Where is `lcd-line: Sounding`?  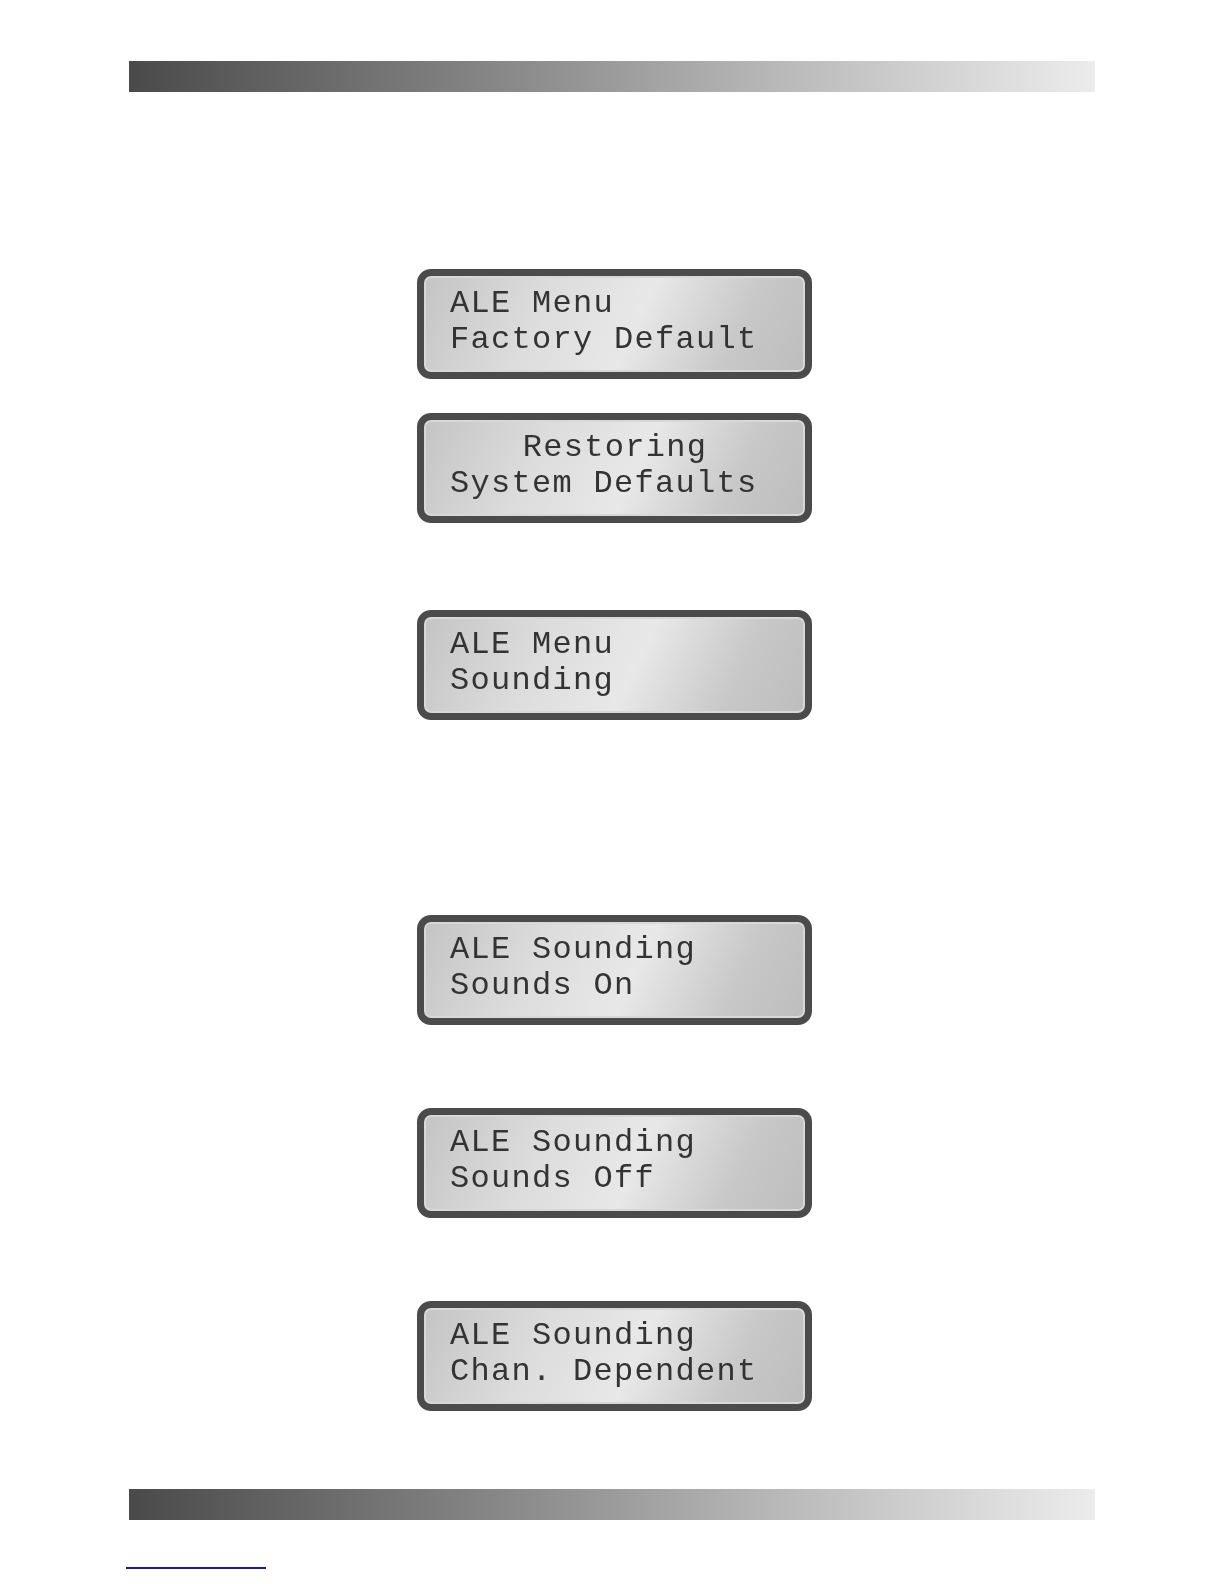
lcd-line: Sounding is located at coordinates (532, 681).